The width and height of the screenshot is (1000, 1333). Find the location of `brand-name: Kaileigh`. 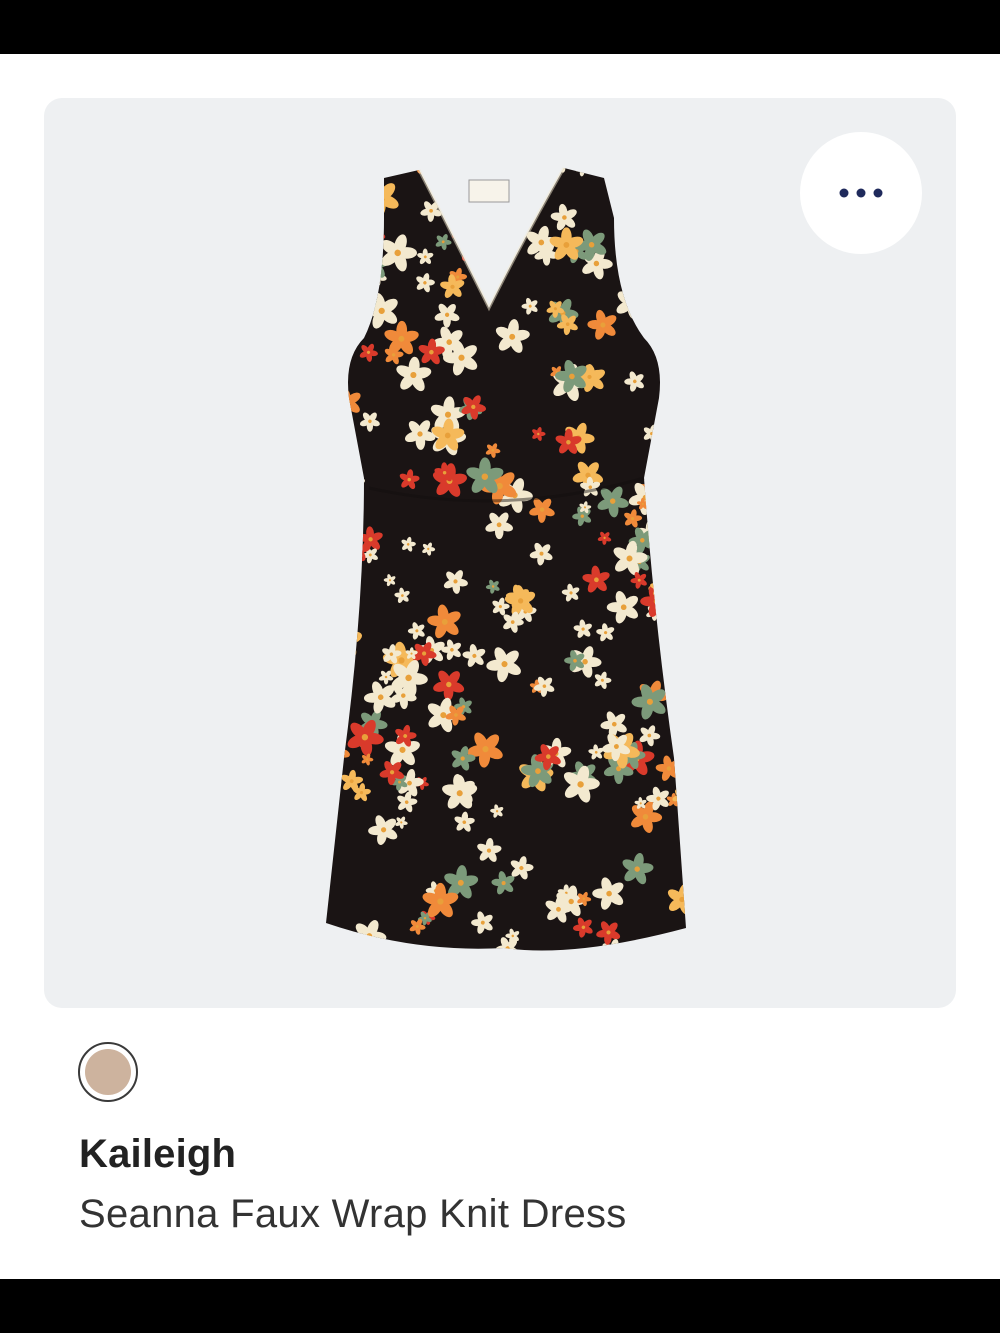

brand-name: Kaileigh is located at coordinates (158, 1154).